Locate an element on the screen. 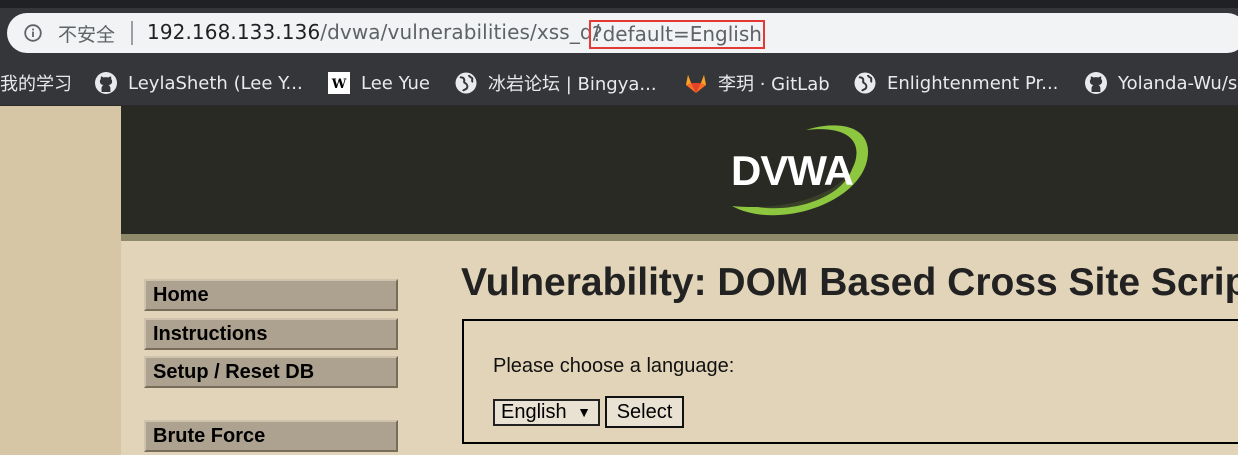  logo-text: DVWA is located at coordinates (792, 170).